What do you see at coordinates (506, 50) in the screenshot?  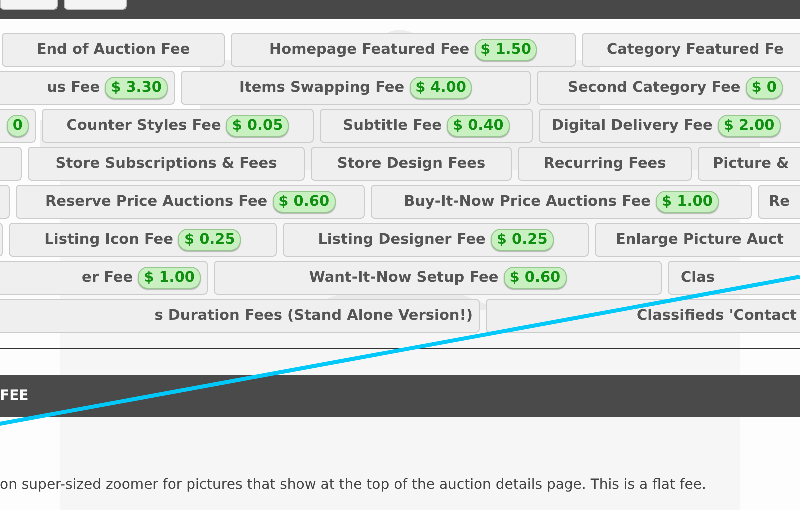 I see `price-badge: $ 1.50` at bounding box center [506, 50].